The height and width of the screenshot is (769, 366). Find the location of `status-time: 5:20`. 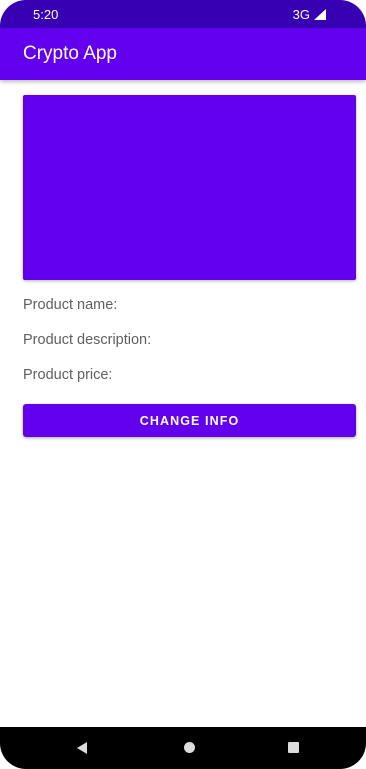

status-time: 5:20 is located at coordinates (46, 14).